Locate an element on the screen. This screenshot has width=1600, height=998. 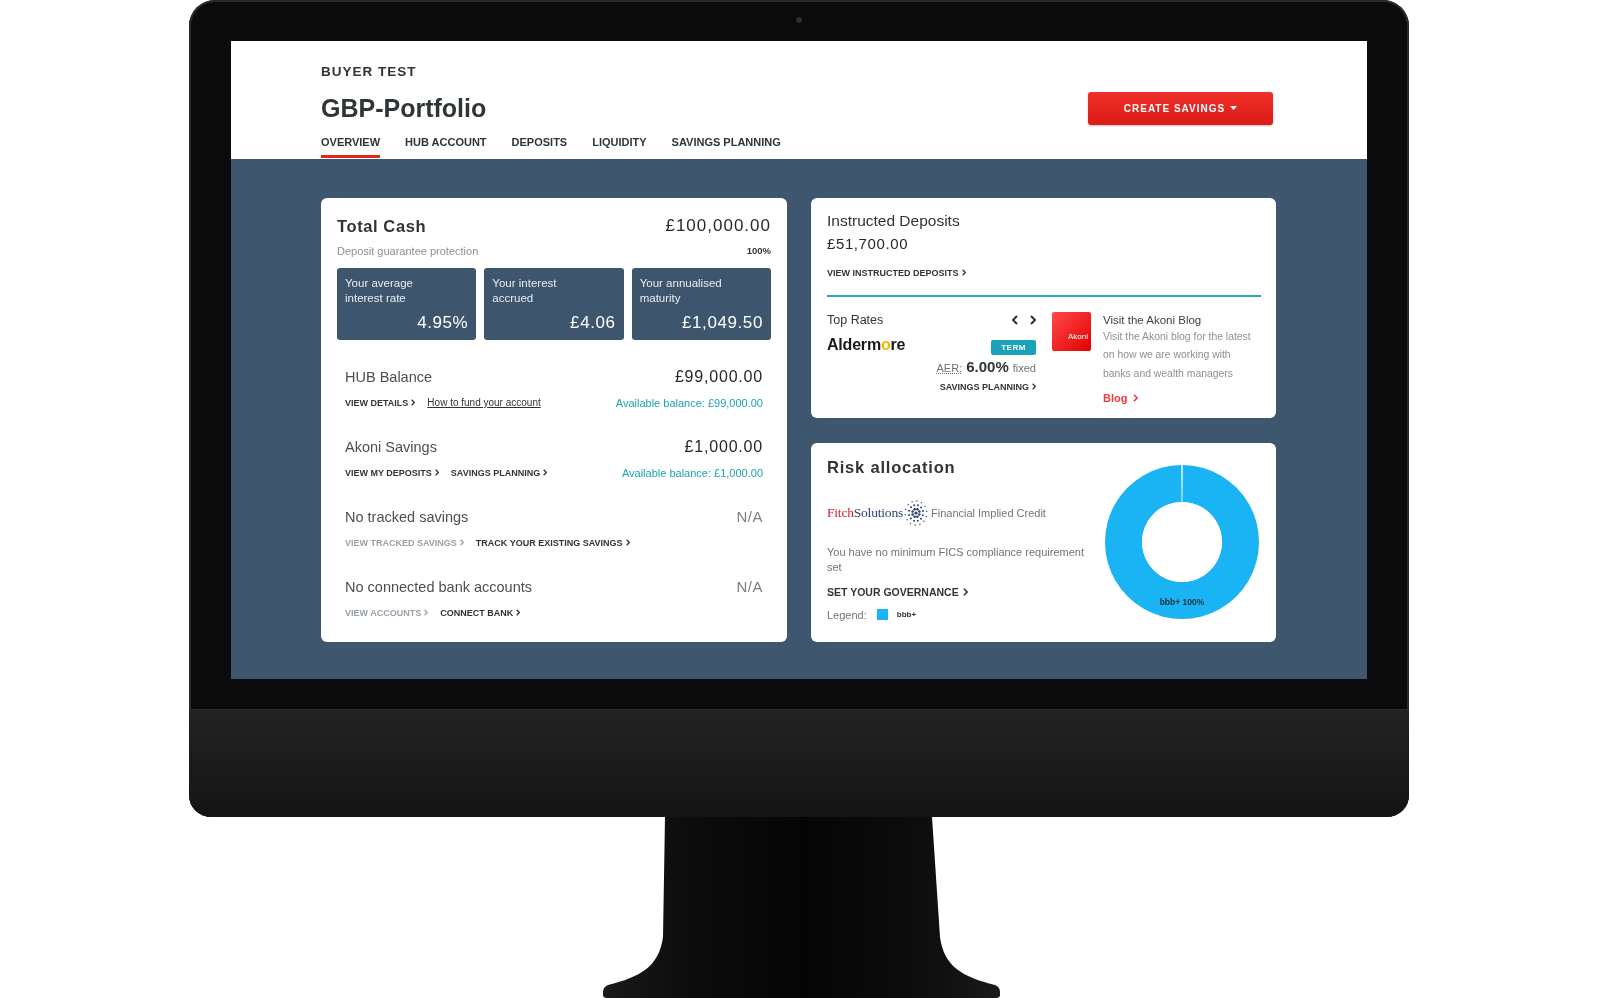
stat-label: Your annualised maturity is located at coordinates (681, 290).